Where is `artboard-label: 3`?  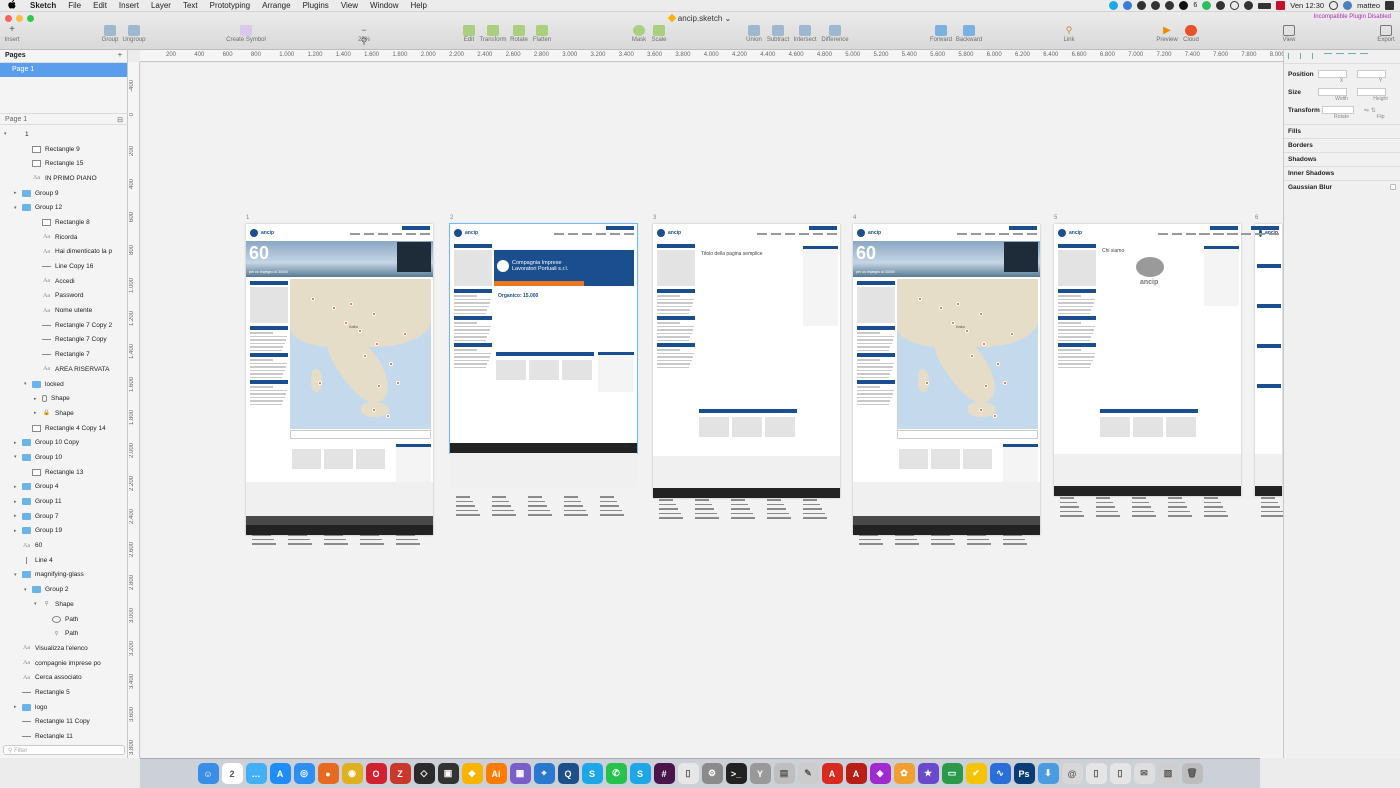
artboard-label: 3 is located at coordinates (654, 218).